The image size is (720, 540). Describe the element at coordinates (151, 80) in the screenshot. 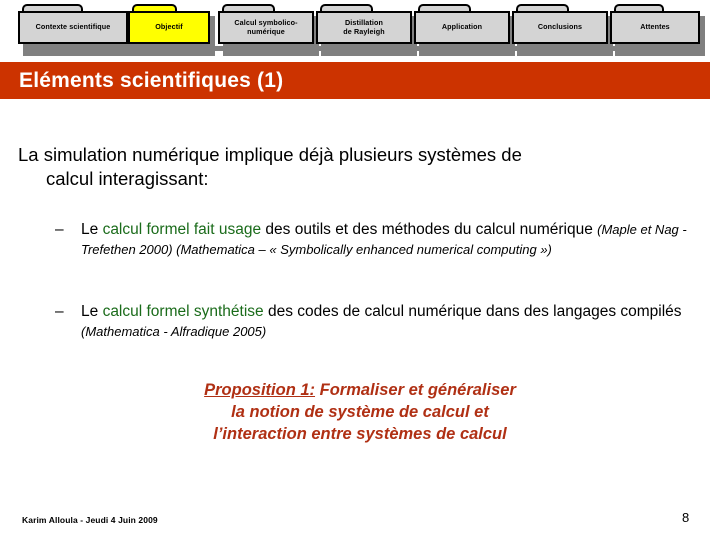

I see `page-title: Eléments scientifiques (1)` at that location.